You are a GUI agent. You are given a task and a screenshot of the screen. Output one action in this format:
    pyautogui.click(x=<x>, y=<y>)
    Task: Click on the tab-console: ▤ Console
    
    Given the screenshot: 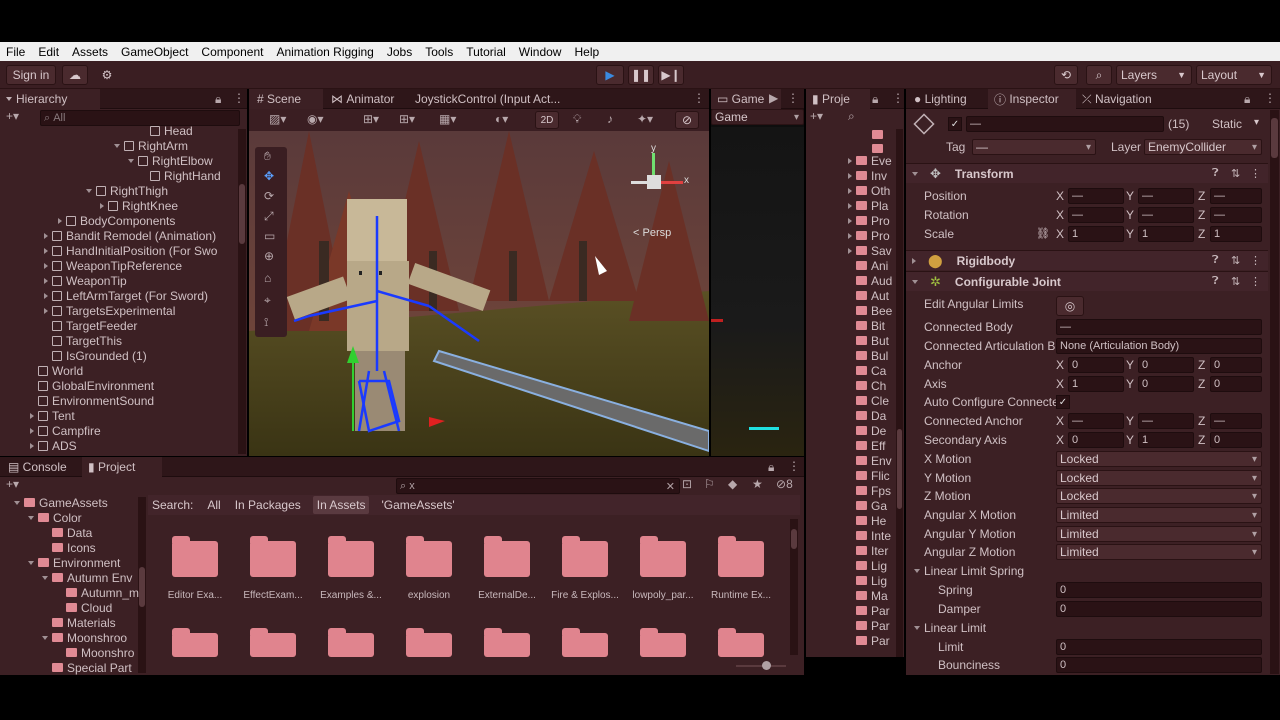 What is the action you would take?
    pyautogui.click(x=40, y=467)
    